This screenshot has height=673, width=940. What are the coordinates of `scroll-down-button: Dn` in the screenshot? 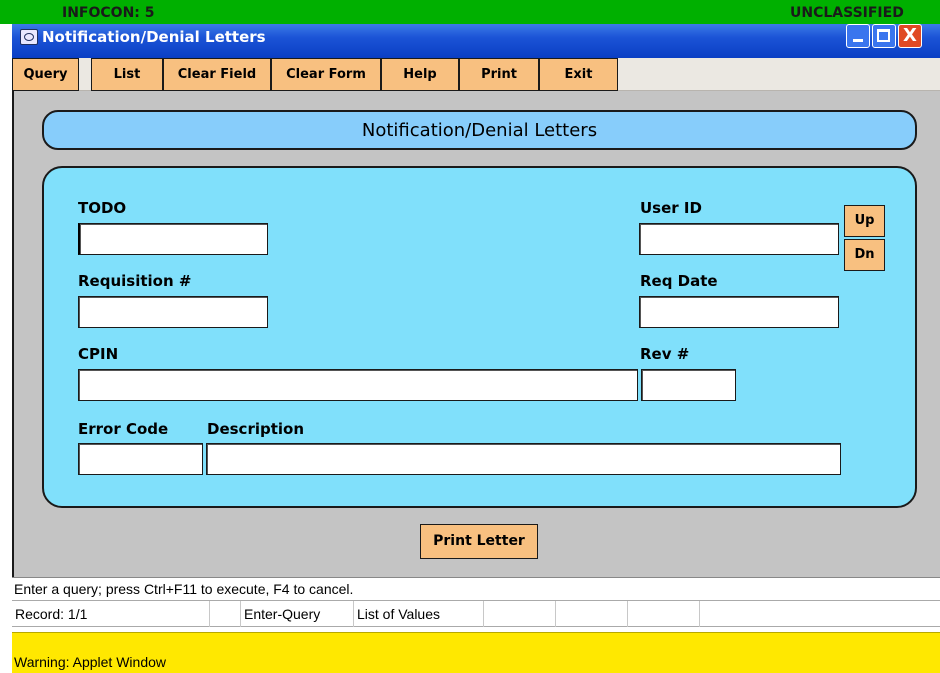 It's located at (864, 255).